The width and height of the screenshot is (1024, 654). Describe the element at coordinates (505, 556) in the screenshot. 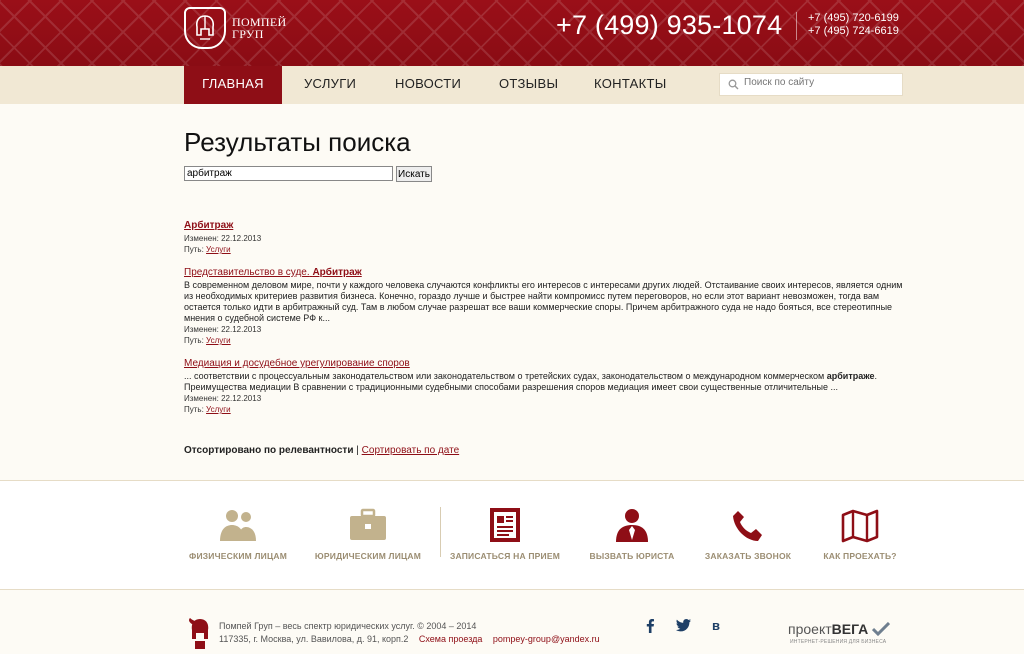

I see `feature-label: ЗАПИСАТЬСЯ НА ПРИЕМ` at that location.